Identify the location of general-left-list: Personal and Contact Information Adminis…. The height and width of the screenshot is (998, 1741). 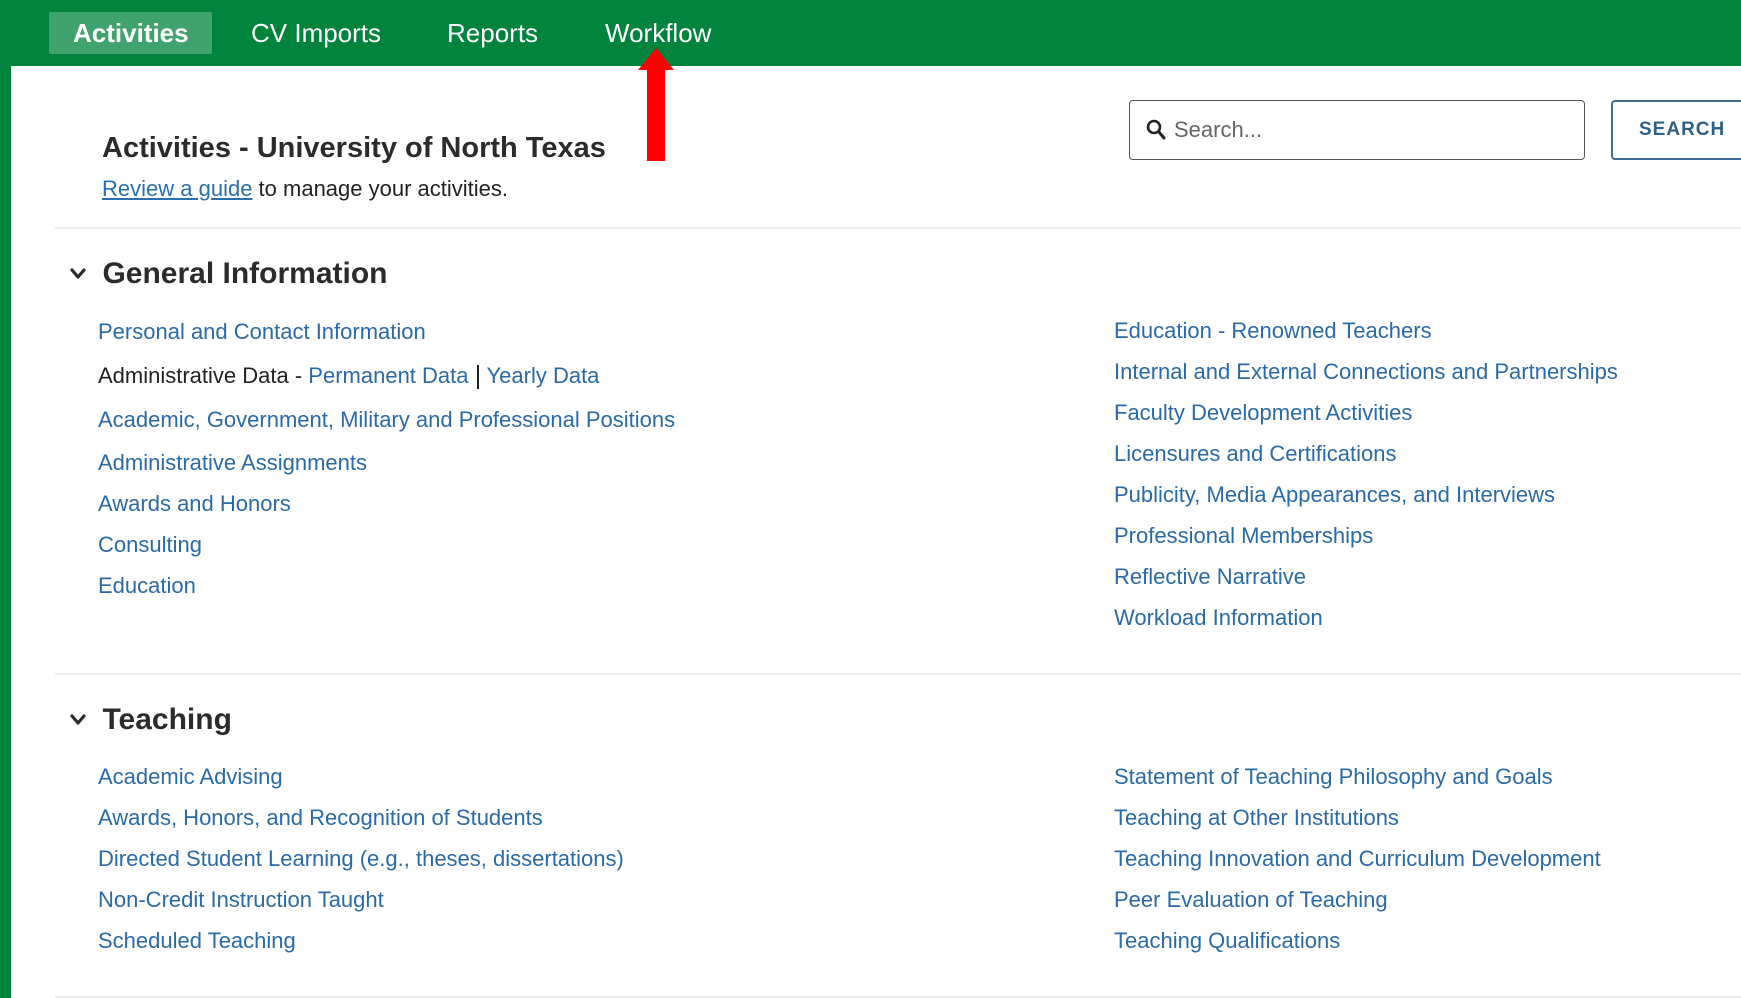
(386, 458).